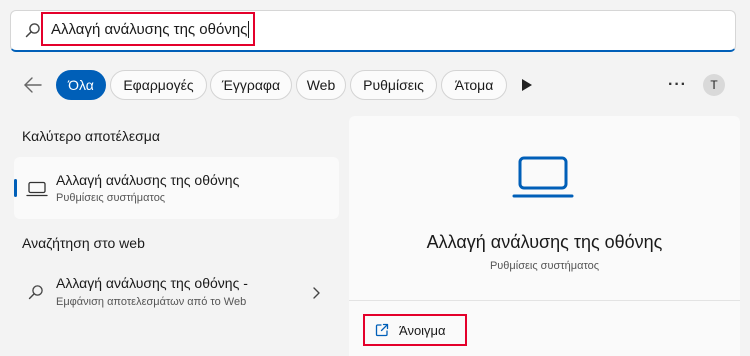 The image size is (750, 356). I want to click on best-match-subtitle: Ρυθμίσεις συστήματος, so click(111, 198).